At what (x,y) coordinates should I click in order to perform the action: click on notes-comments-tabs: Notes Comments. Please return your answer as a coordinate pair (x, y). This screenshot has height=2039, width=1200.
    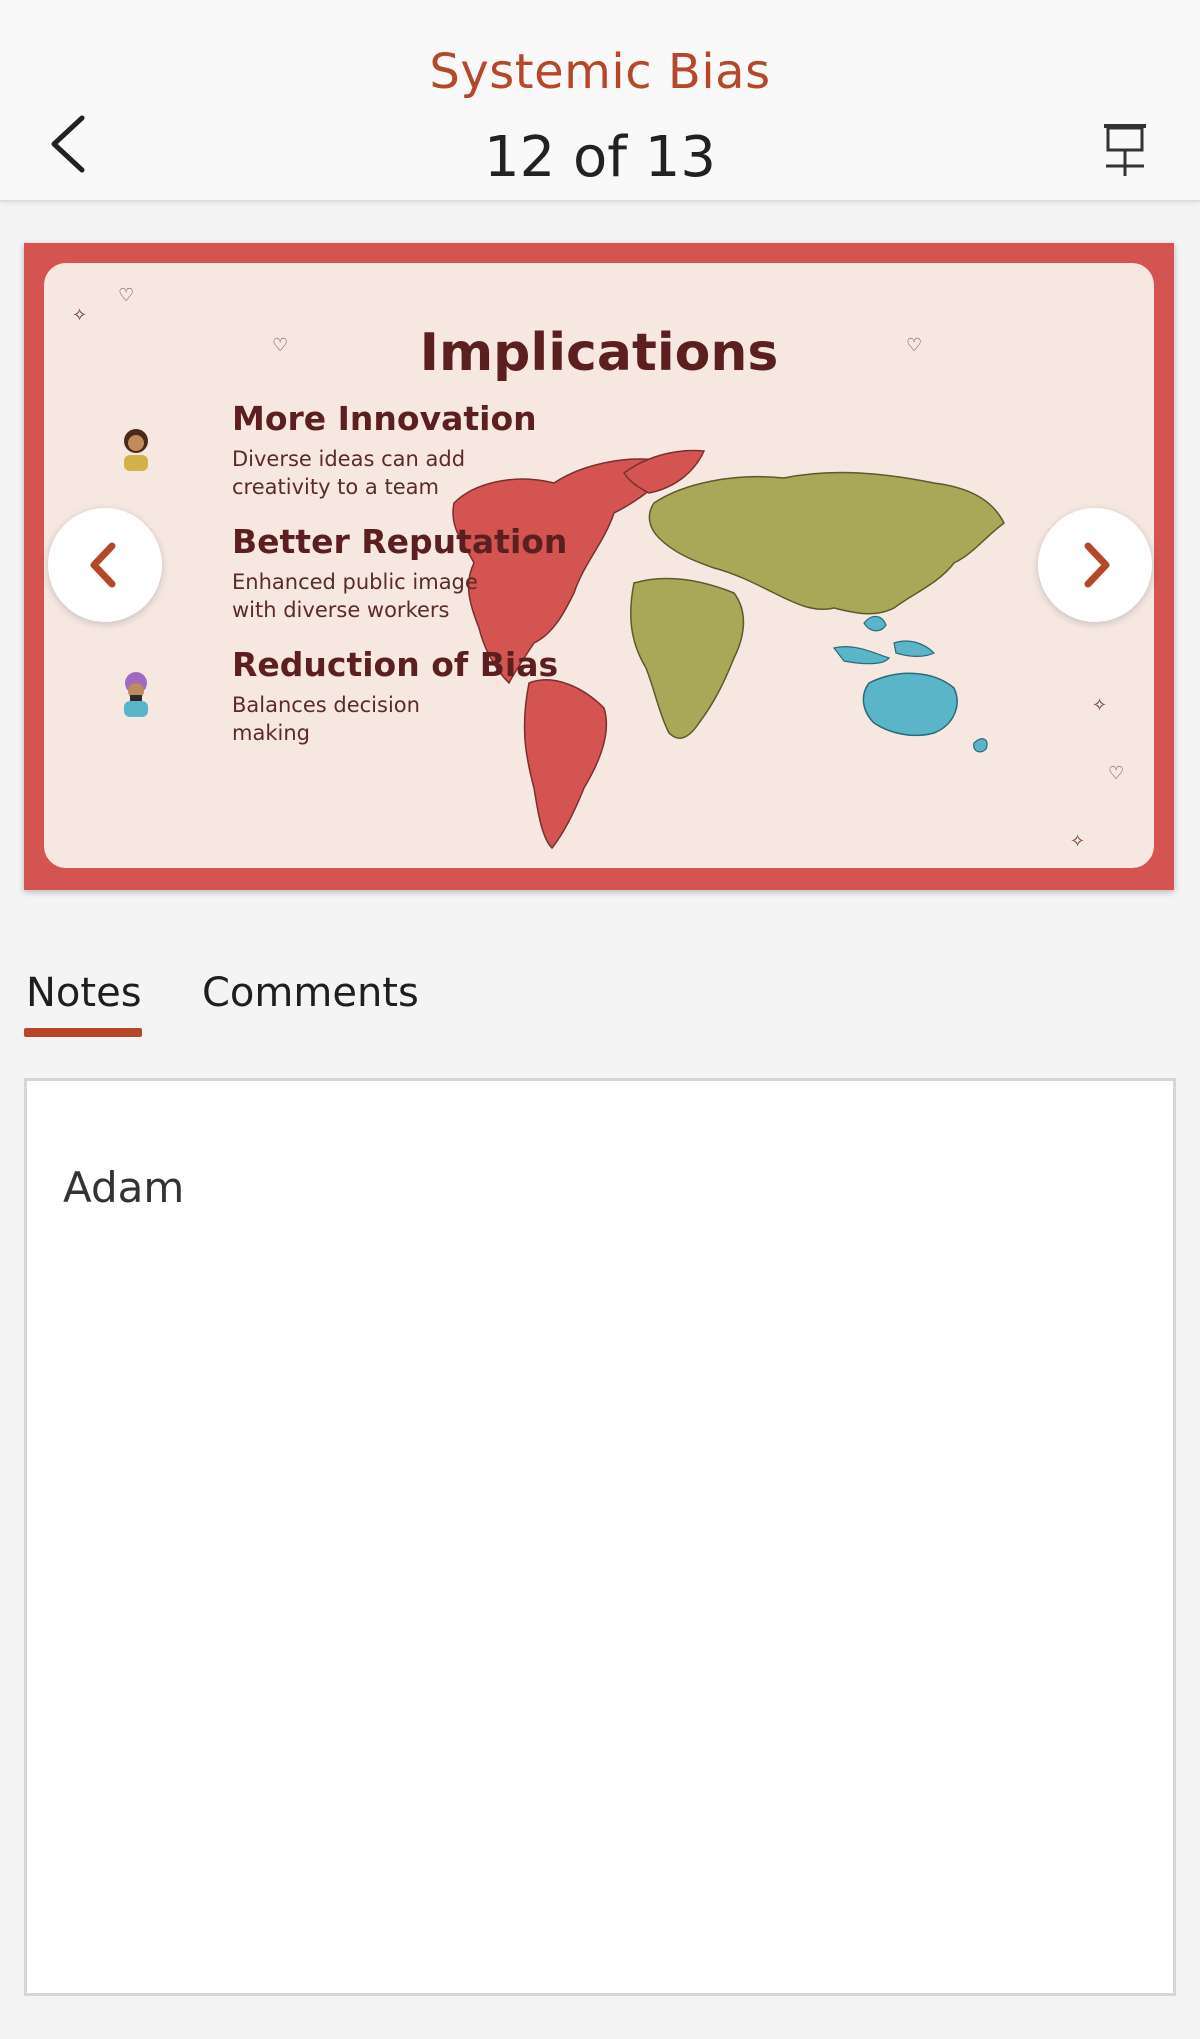
    Looking at the image, I should click on (599, 1005).